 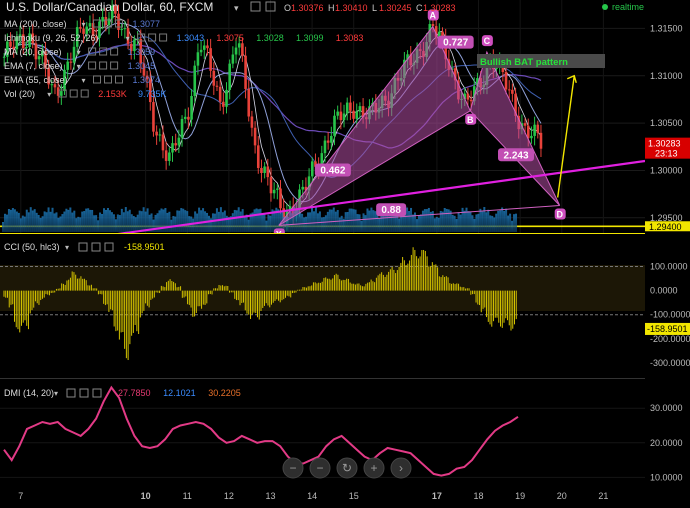 What do you see at coordinates (666, 477) in the screenshot?
I see `dmi-tick-label: 10.0000` at bounding box center [666, 477].